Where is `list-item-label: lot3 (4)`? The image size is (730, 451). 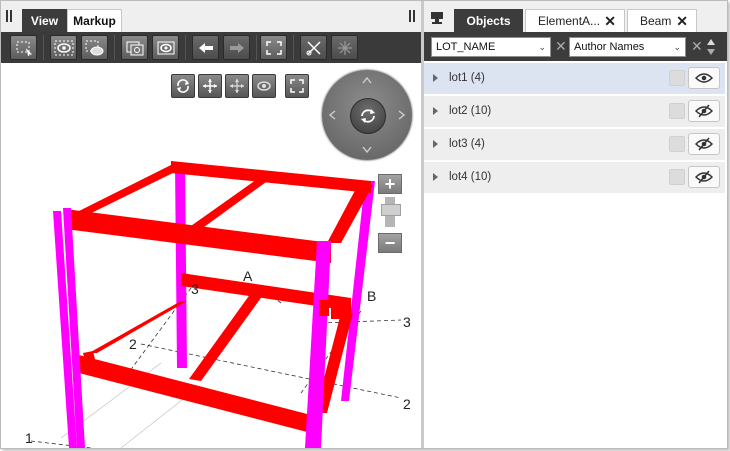
list-item-label: lot3 (4) is located at coordinates (467, 144).